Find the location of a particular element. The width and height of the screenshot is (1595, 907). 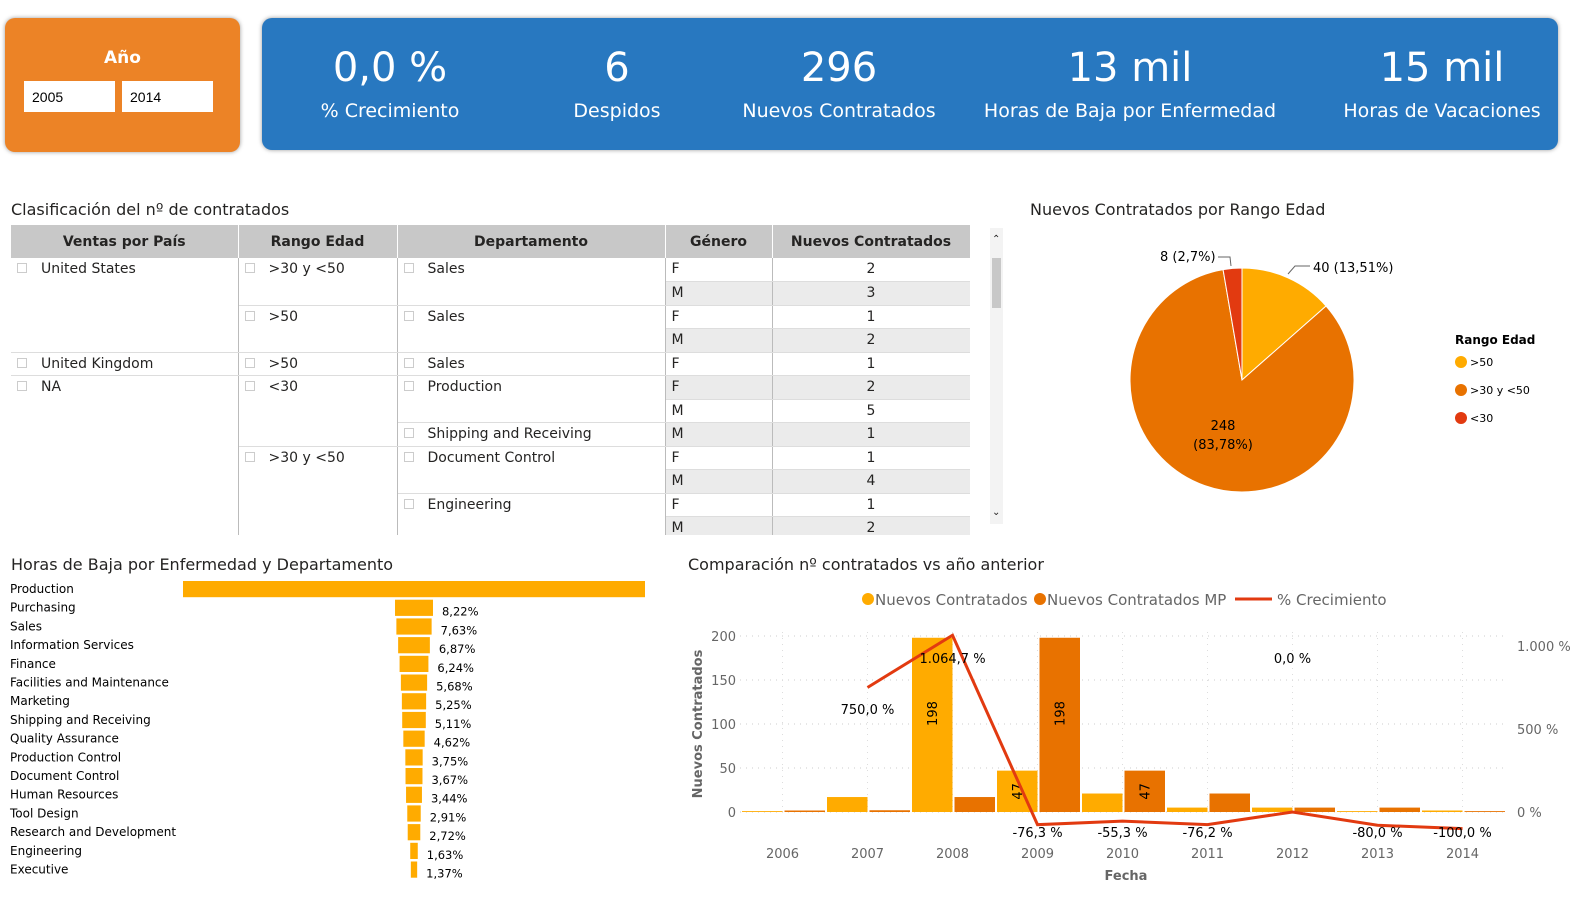

y-tick-label: 150 is located at coordinates (723, 681).